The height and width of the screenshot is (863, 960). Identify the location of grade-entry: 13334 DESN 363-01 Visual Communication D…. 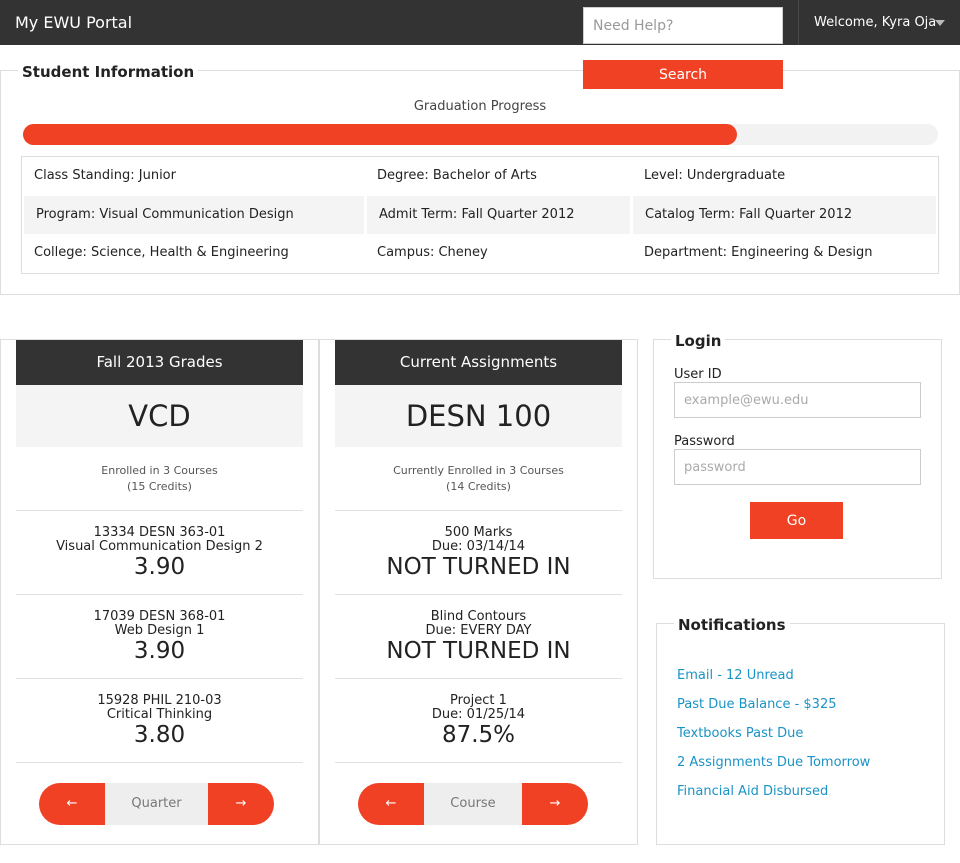
(159, 552).